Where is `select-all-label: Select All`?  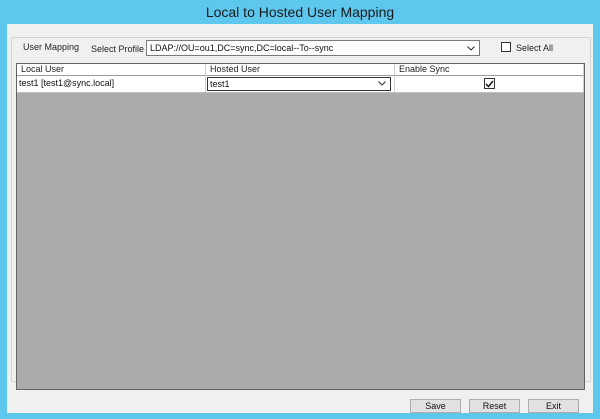 select-all-label: Select All is located at coordinates (534, 48).